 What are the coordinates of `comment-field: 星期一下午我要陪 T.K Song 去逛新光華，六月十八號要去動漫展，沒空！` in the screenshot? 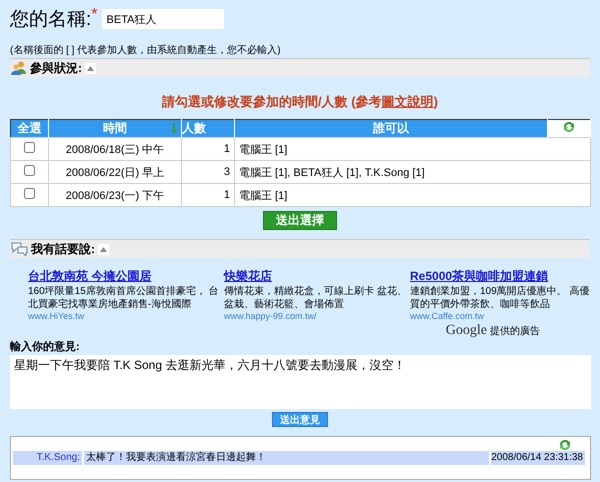 It's located at (300, 382).